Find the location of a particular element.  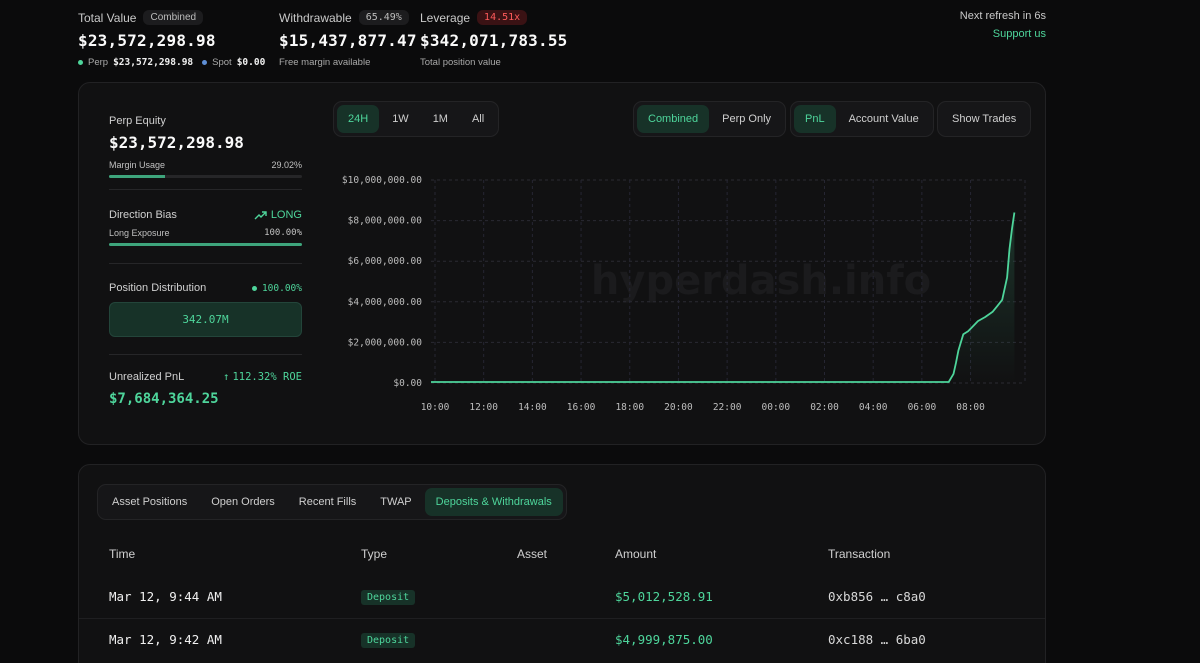

long-exposure-fill is located at coordinates (205, 244).